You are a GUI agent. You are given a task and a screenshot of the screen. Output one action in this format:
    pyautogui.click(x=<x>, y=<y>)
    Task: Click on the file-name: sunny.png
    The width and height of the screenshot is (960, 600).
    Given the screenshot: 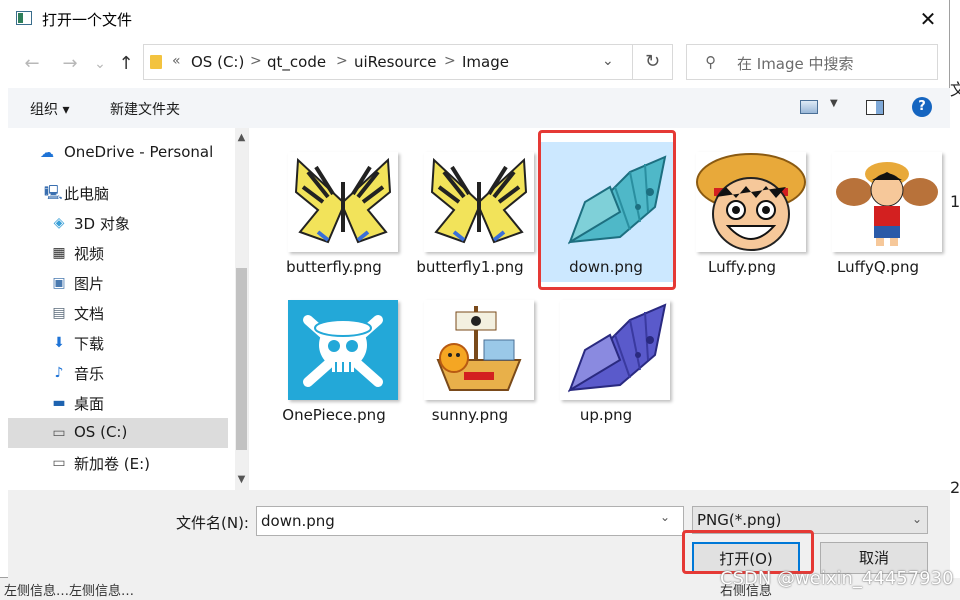 What is the action you would take?
    pyautogui.click(x=470, y=415)
    